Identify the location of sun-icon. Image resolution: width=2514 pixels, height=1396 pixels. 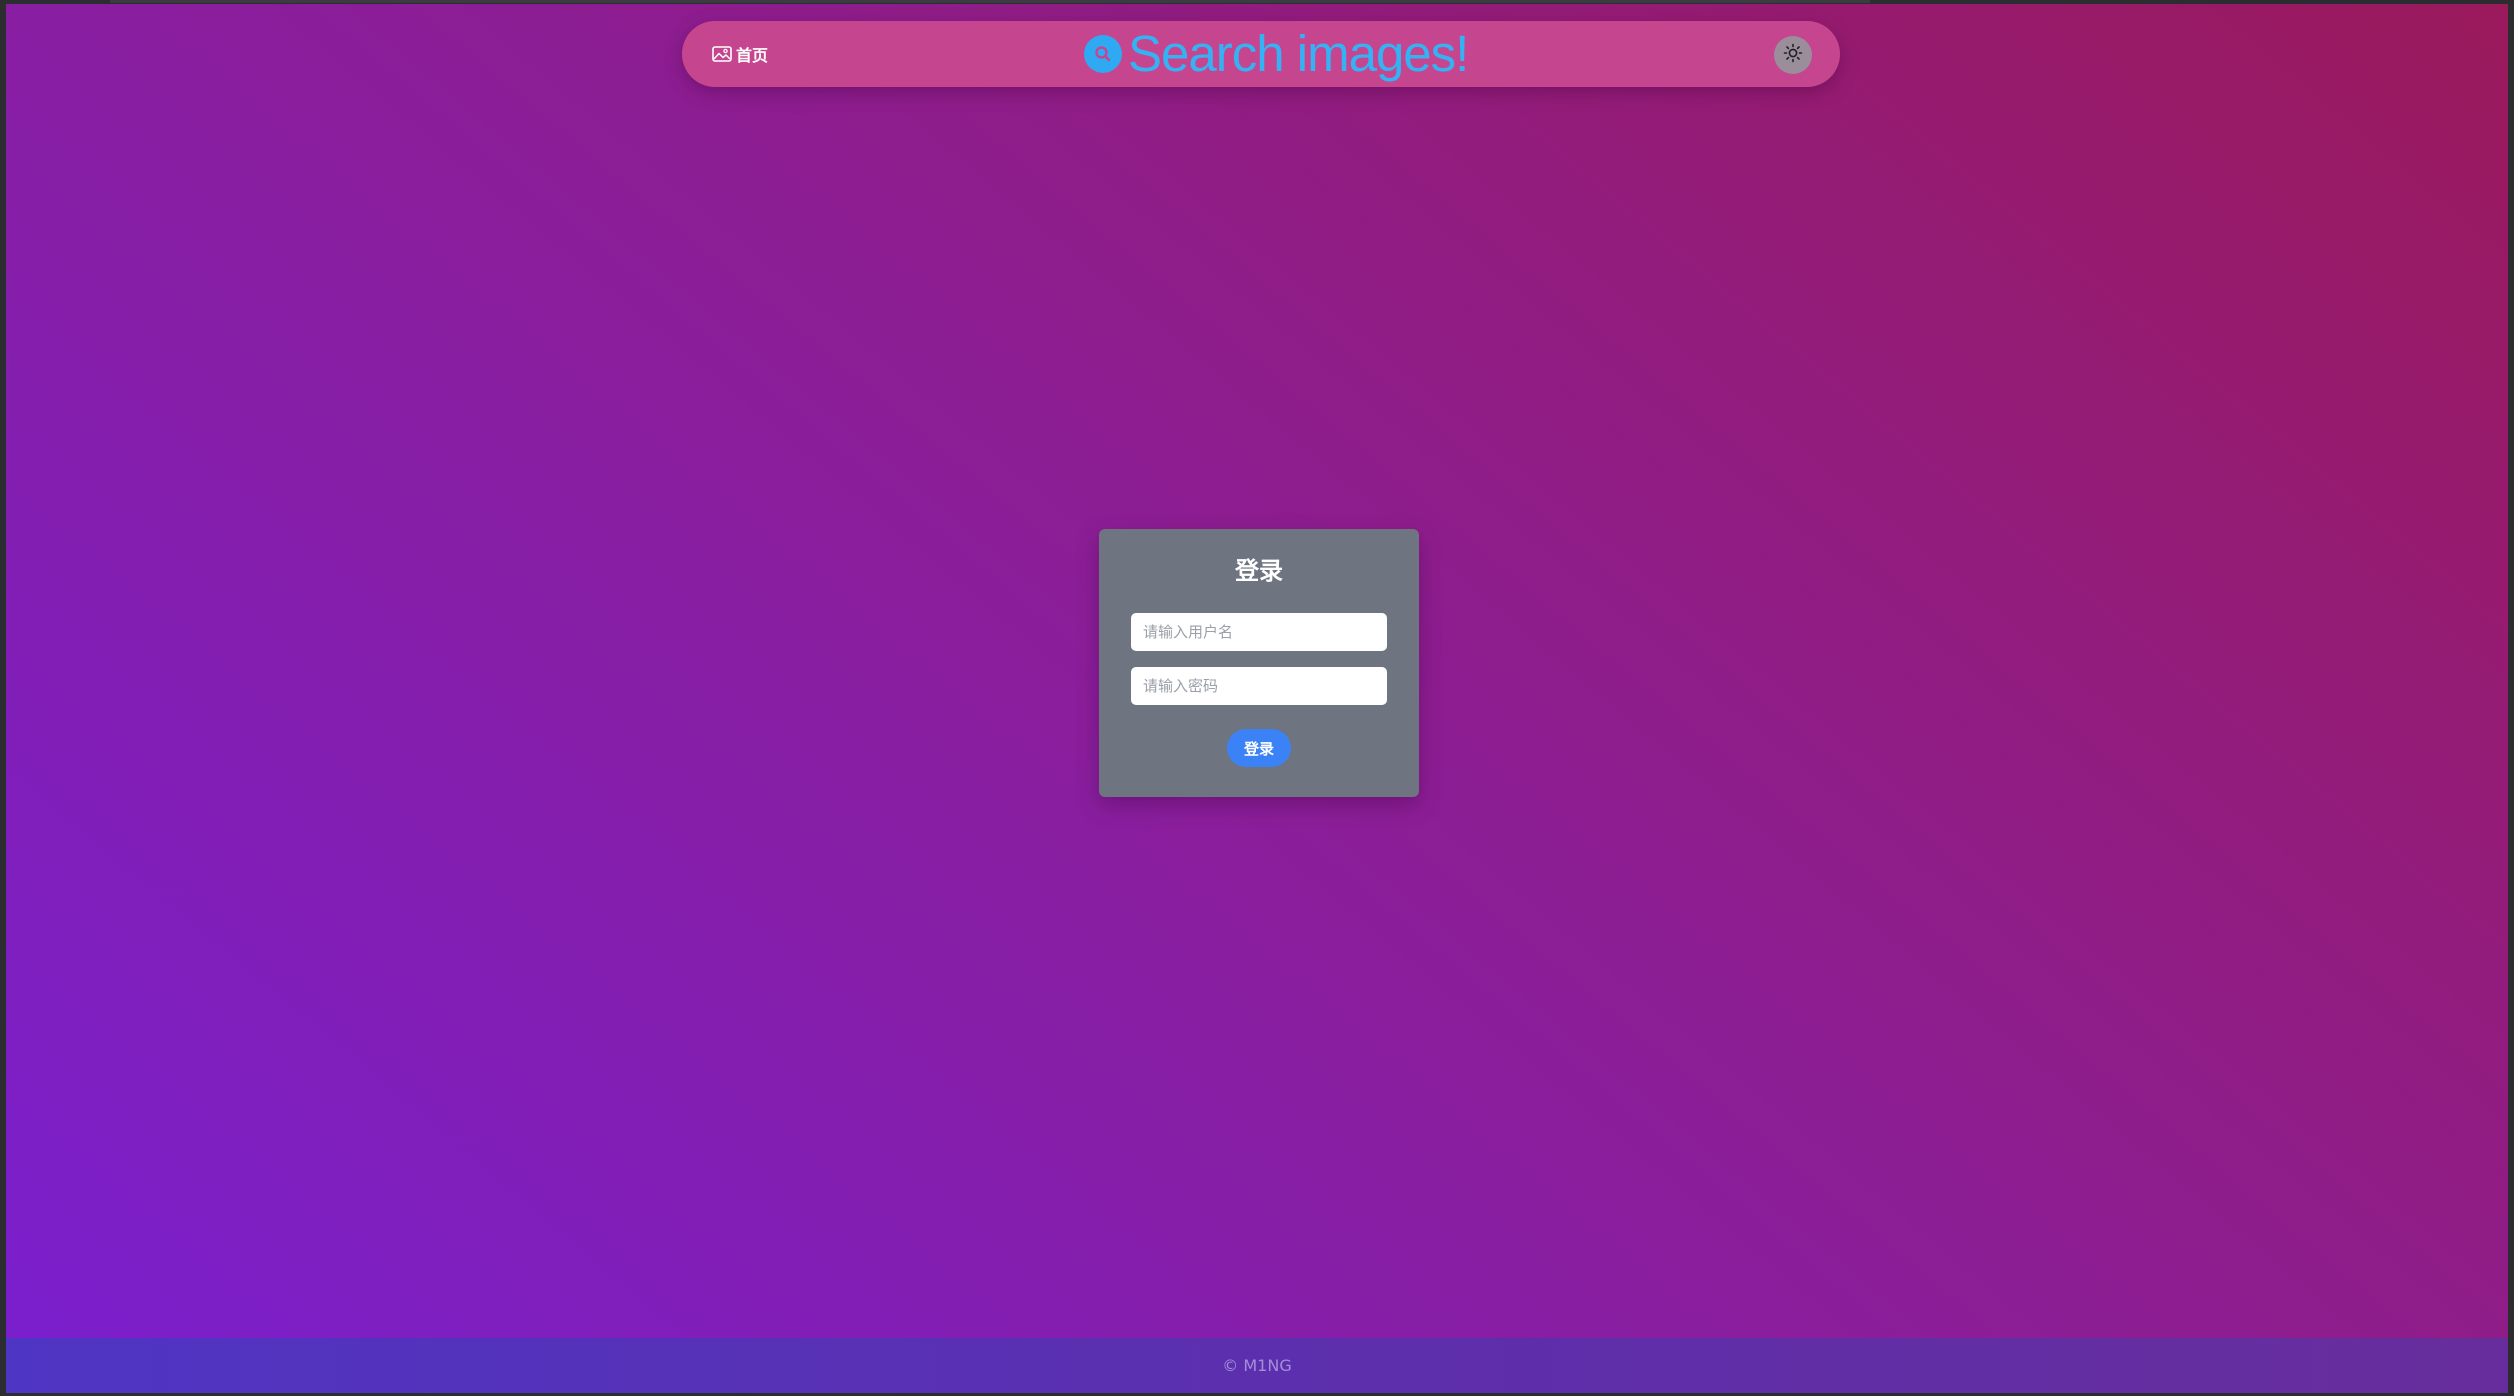
(1793, 55).